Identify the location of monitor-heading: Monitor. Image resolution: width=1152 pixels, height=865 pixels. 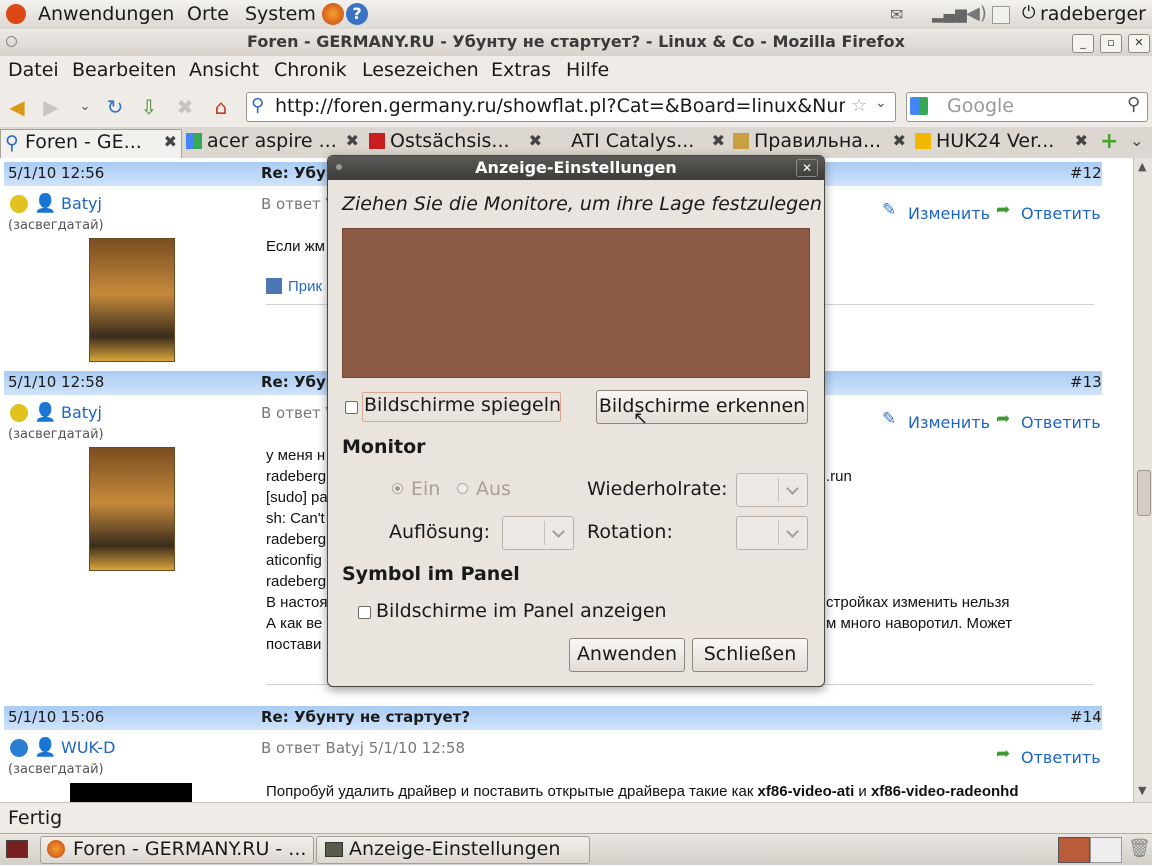
(384, 447).